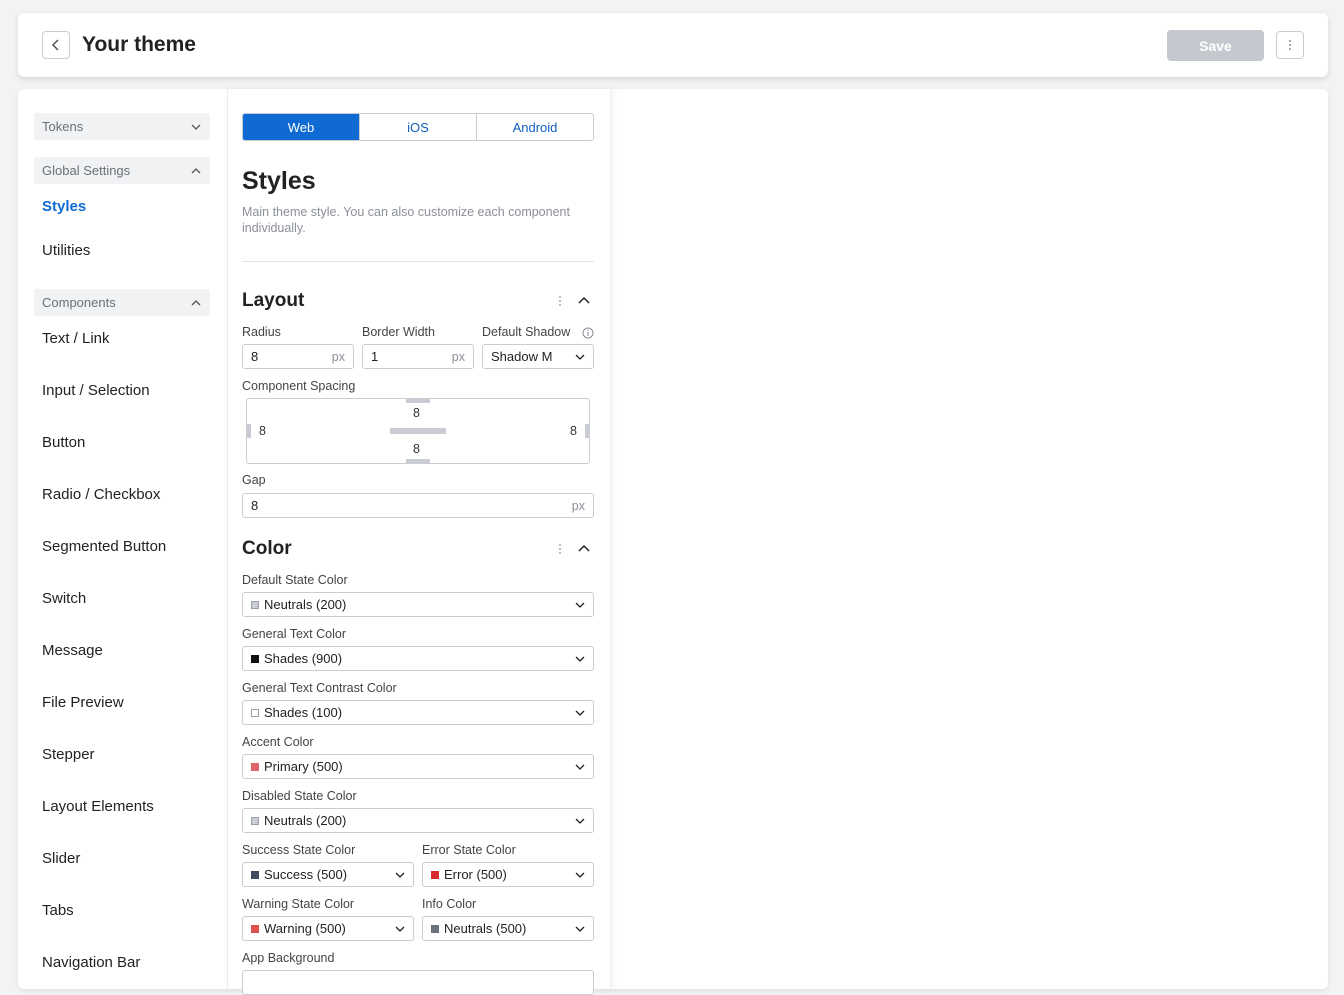  What do you see at coordinates (418, 505) in the screenshot?
I see `gap-input: 8 px` at bounding box center [418, 505].